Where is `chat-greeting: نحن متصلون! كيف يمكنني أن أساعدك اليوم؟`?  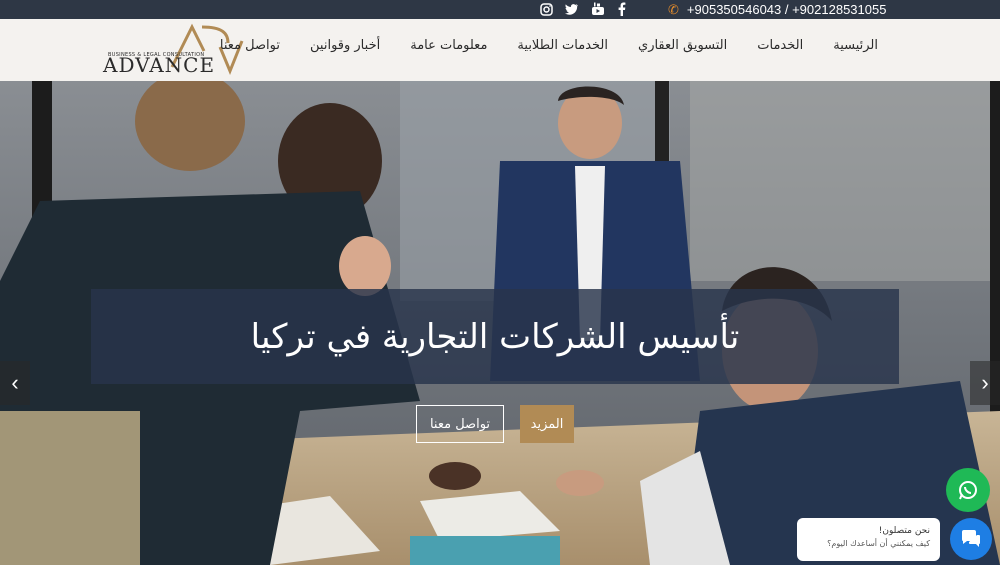 chat-greeting: نحن متصلون! كيف يمكنني أن أساعدك اليوم؟ is located at coordinates (868, 539).